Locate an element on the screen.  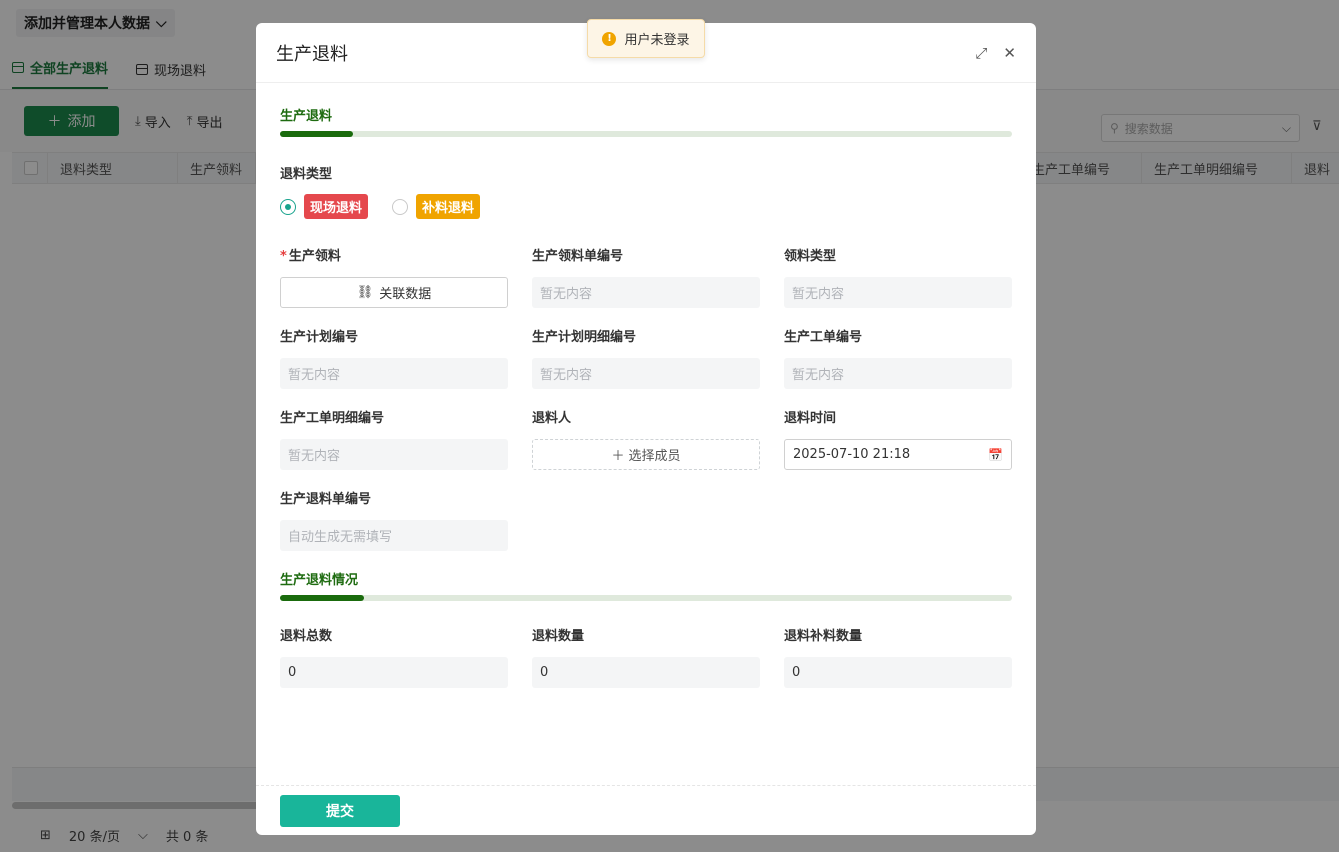
date-value: 2025-07-10 21:18 is located at coordinates (852, 454).